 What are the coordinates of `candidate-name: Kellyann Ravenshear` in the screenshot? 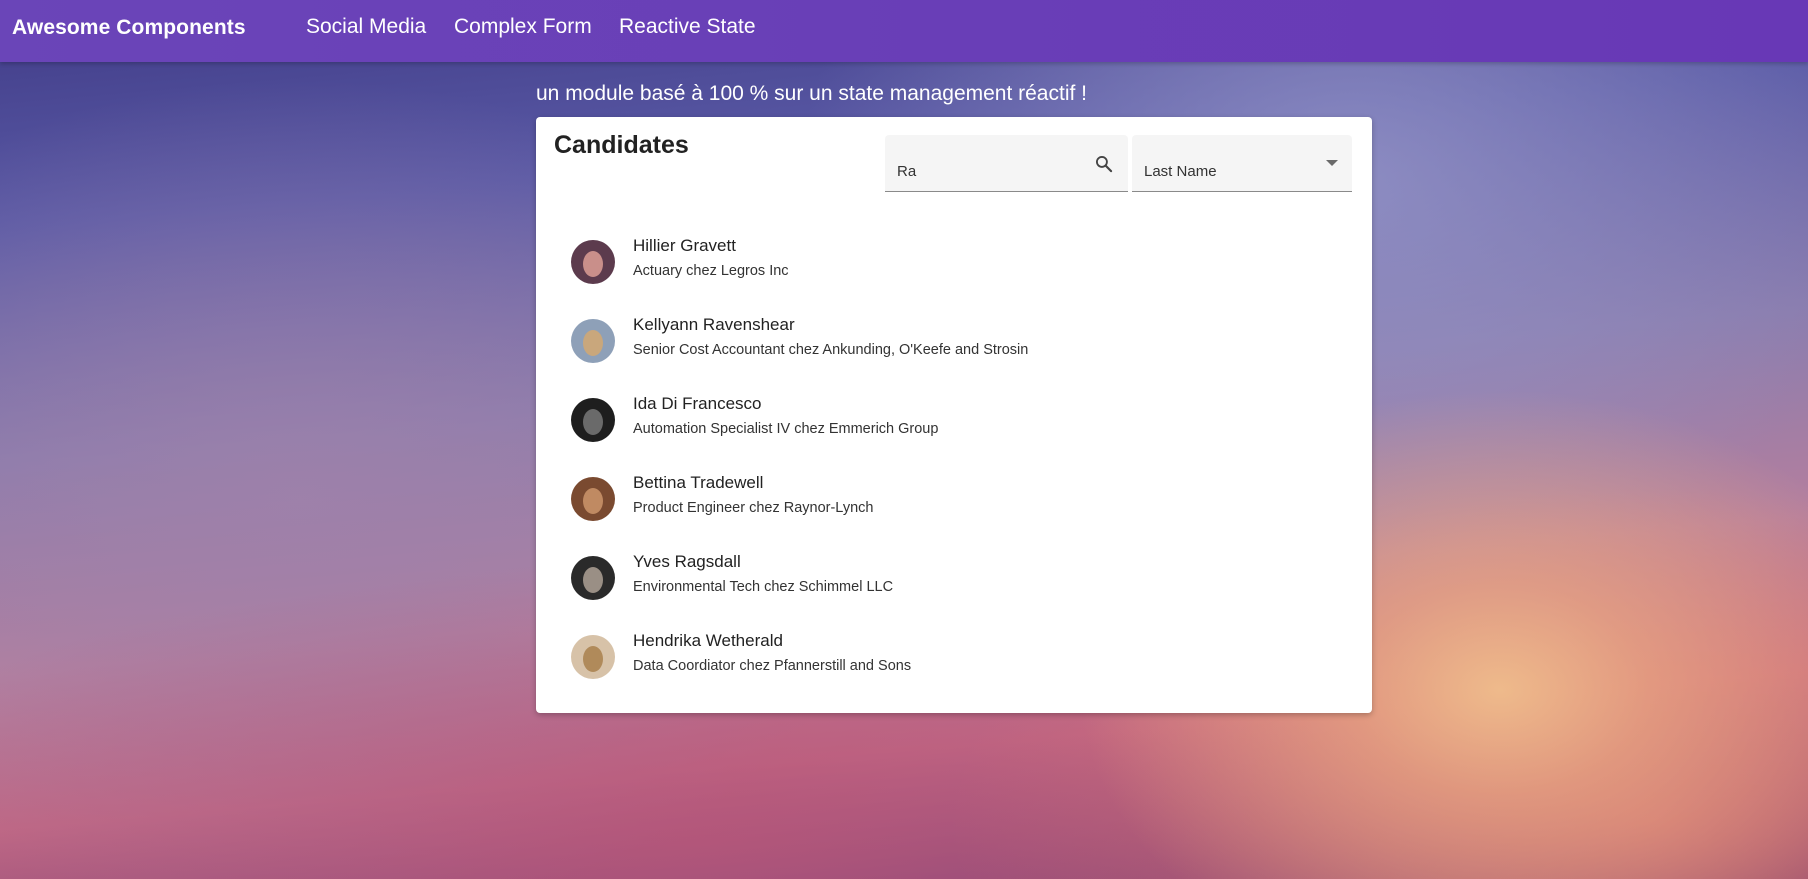 It's located at (714, 324).